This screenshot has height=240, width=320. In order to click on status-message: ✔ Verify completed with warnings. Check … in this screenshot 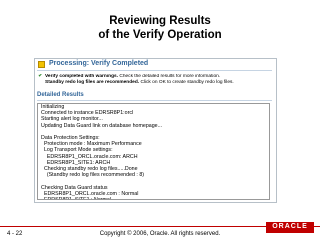, I will do `click(155, 82)`.